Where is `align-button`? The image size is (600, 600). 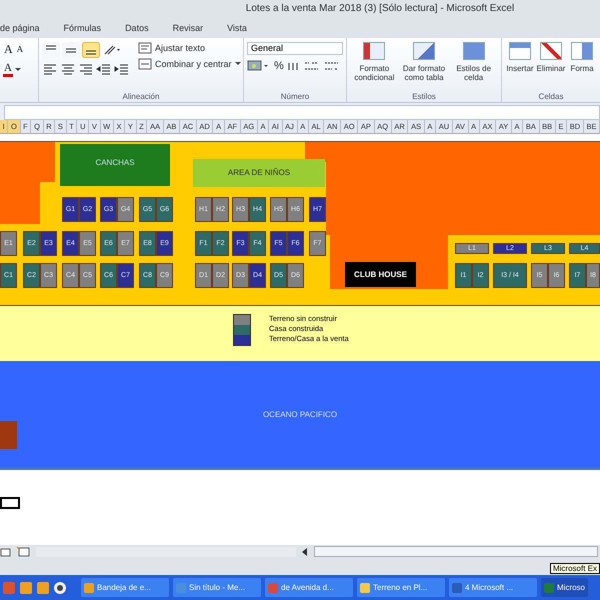
align-button is located at coordinates (91, 50).